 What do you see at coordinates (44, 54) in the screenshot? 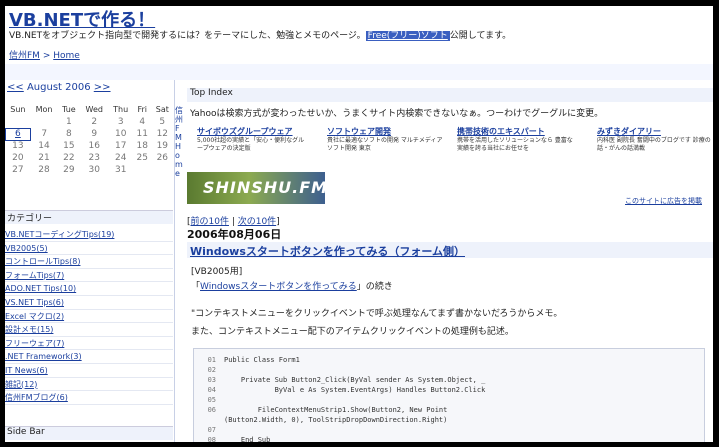
I see `breadcrumb: 信州FM > Home` at bounding box center [44, 54].